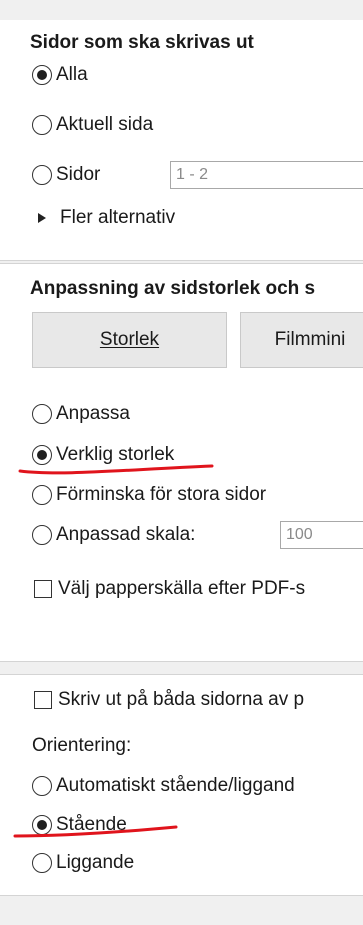 Image resolution: width=363 pixels, height=925 pixels. I want to click on expand-triangle-icon, so click(42, 218).